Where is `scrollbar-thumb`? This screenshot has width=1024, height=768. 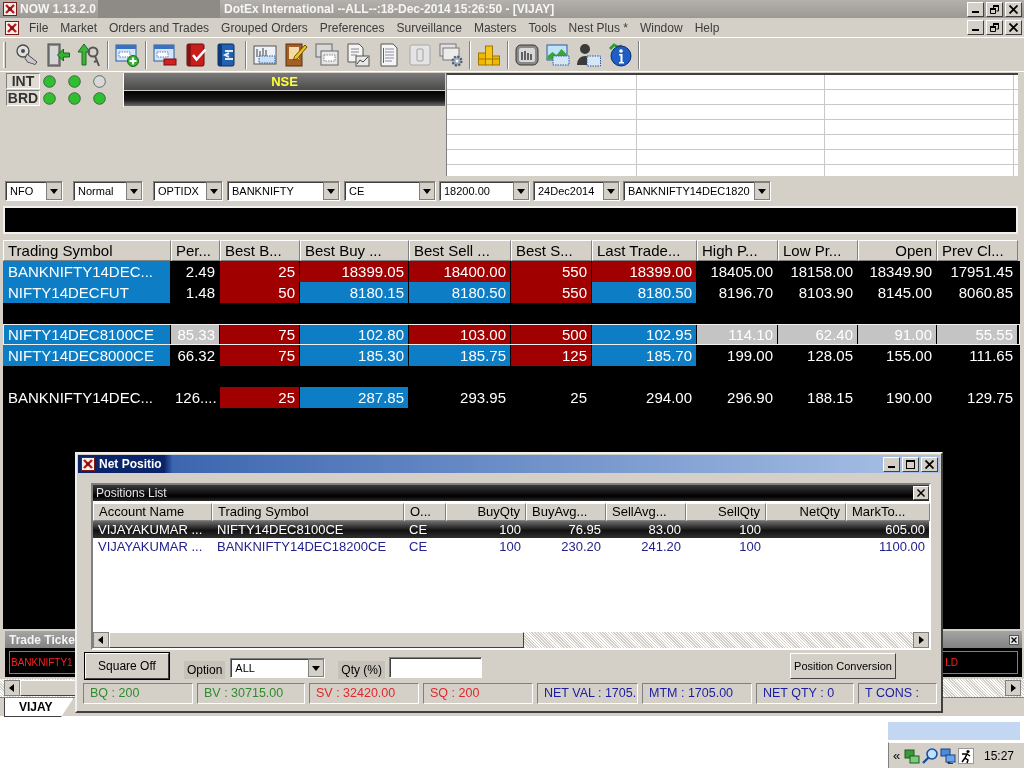
scrollbar-thumb is located at coordinates (316, 640).